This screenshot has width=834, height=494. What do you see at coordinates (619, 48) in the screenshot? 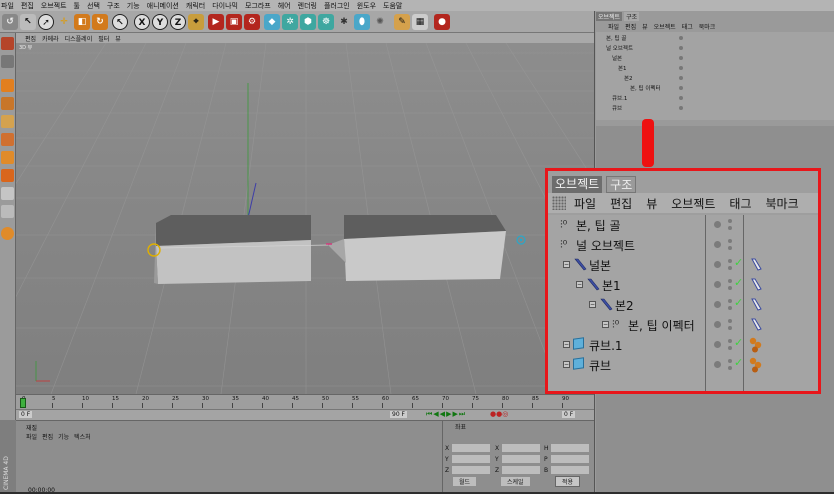
I see `small-om-row: 널 오브젝트` at bounding box center [619, 48].